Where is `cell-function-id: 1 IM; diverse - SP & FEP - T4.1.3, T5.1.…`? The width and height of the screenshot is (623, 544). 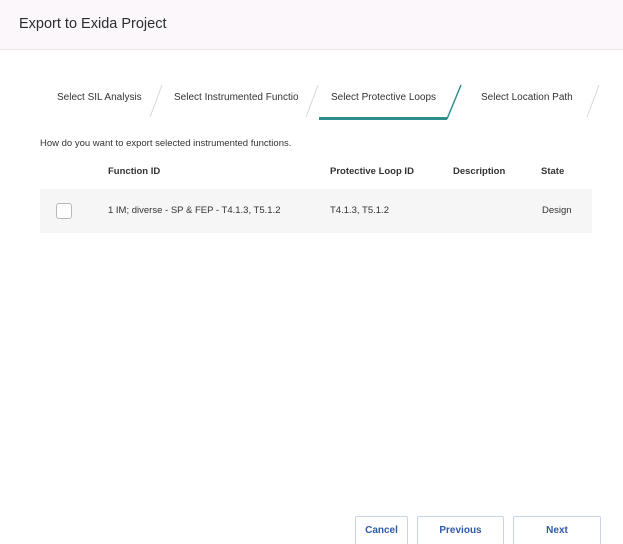 cell-function-id: 1 IM; diverse - SP & FEP - T4.1.3, T5.1.… is located at coordinates (194, 210).